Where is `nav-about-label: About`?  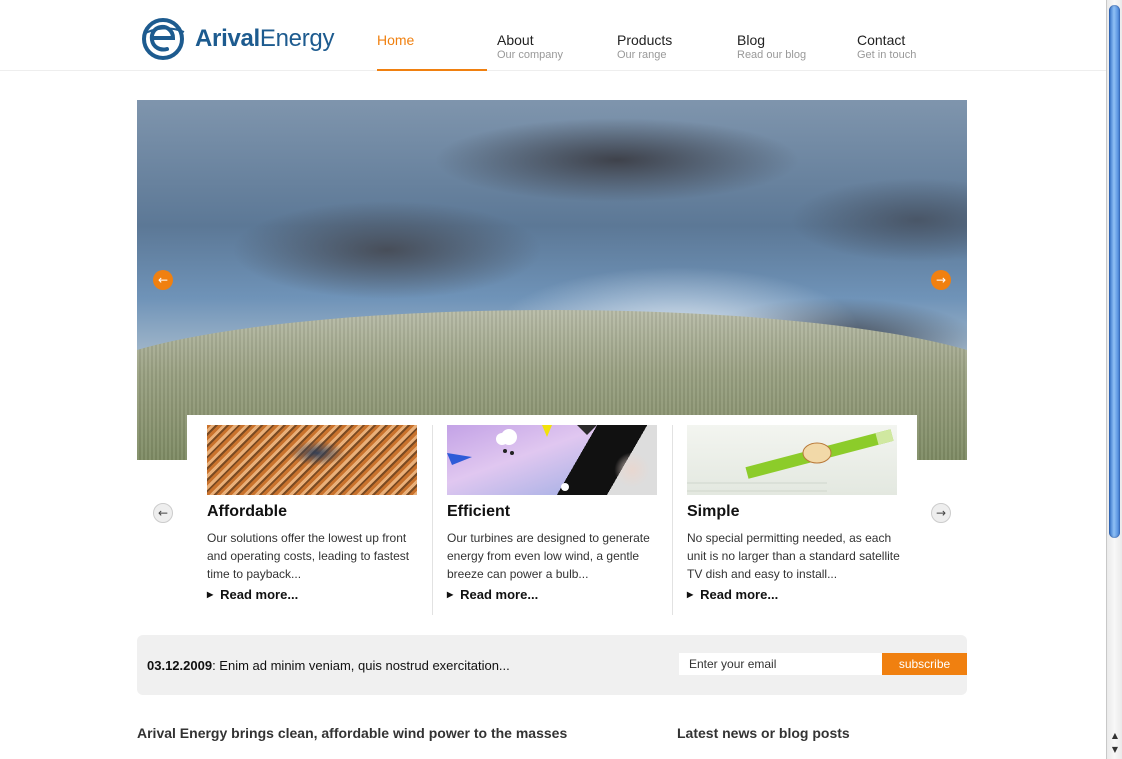 nav-about-label: About is located at coordinates (515, 40).